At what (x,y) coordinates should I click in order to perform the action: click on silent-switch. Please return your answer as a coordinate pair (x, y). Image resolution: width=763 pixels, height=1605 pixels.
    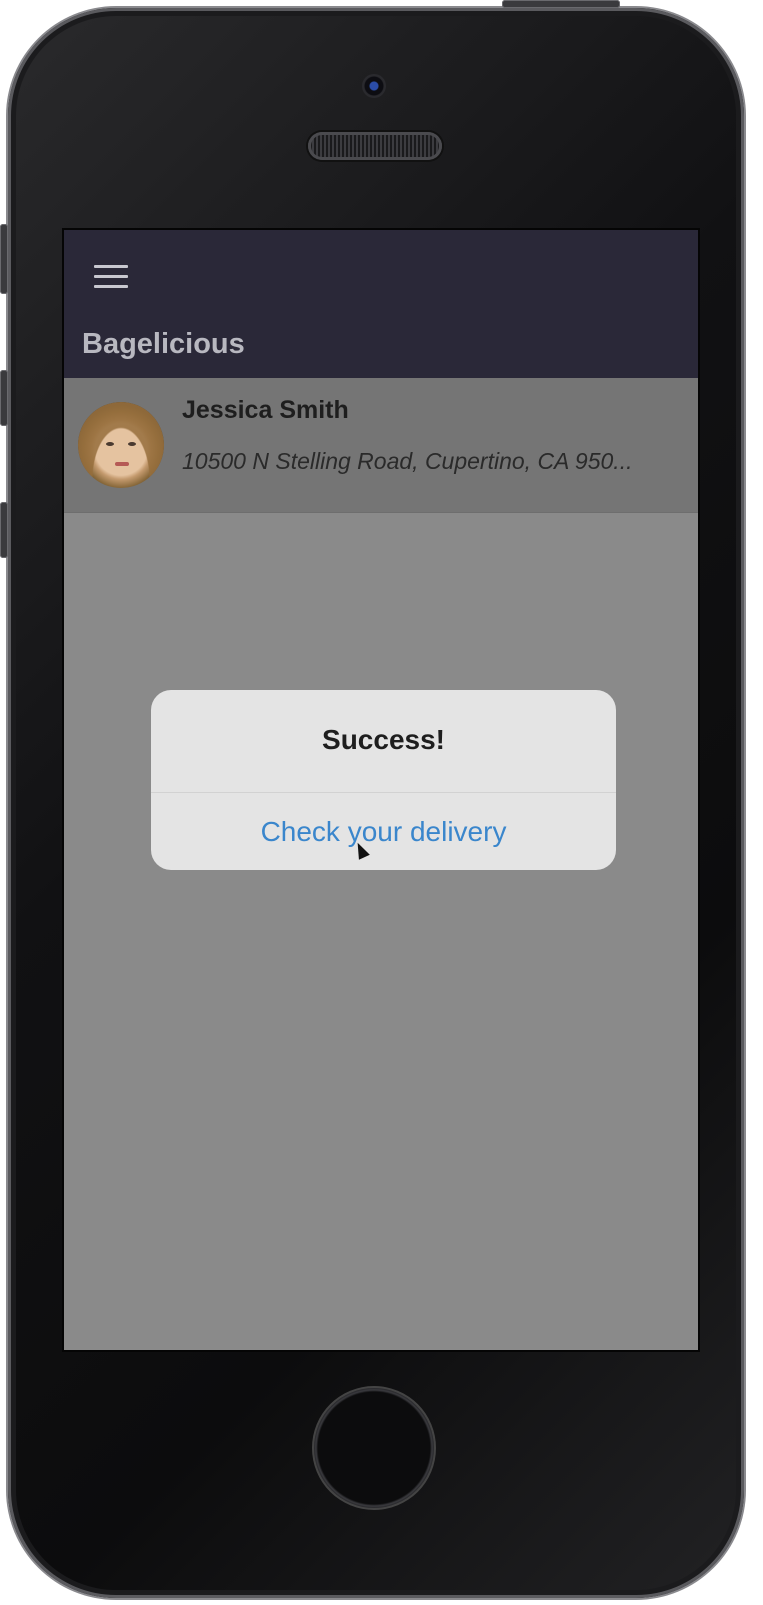
    Looking at the image, I should click on (4, 259).